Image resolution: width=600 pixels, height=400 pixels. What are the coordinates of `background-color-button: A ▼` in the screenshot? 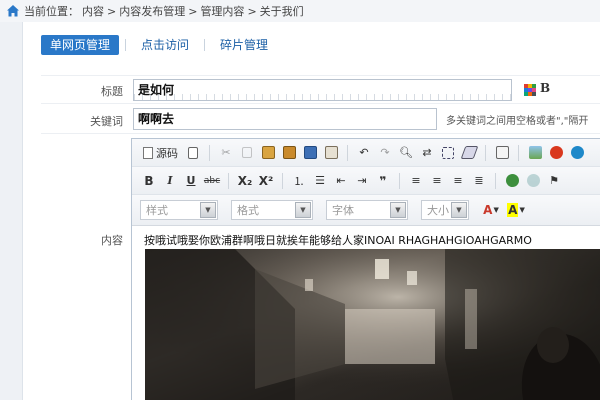 It's located at (516, 210).